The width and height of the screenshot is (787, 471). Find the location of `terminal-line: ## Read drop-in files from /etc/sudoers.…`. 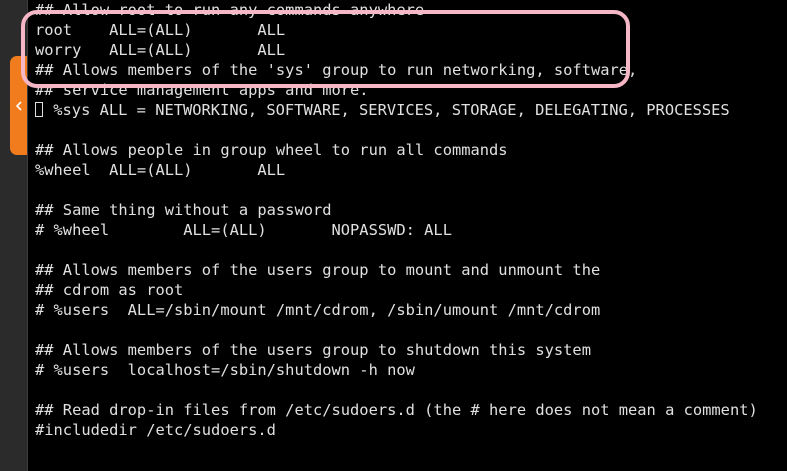

terminal-line: ## Read drop-in files from /etc/sudoers.… is located at coordinates (396, 410).